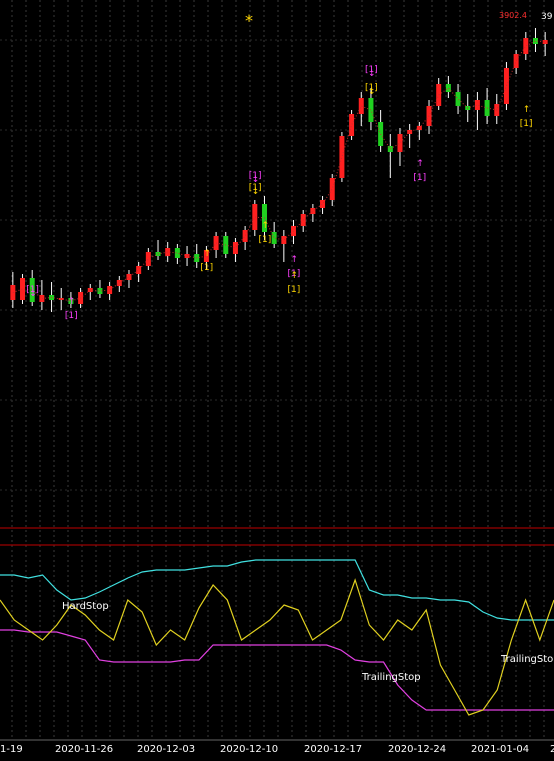 This screenshot has width=554, height=761. Describe the element at coordinates (500, 749) in the screenshot. I see `x-tick-label: 2021-01-04` at that location.